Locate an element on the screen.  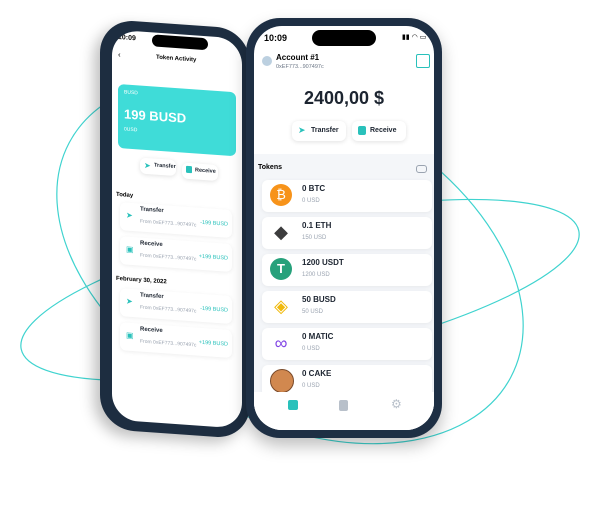
token-row: T 1200 USDT 1200 USD is located at coordinates (347, 270).